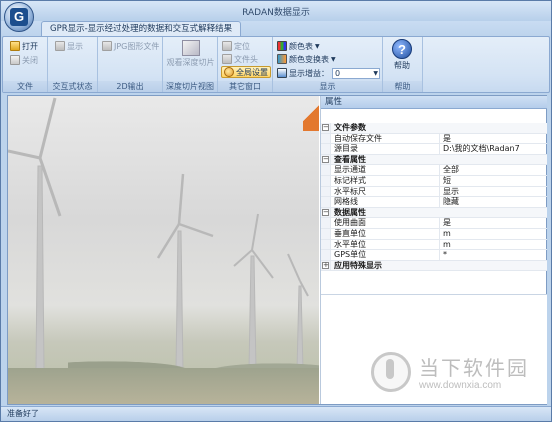  Describe the element at coordinates (434, 245) in the screenshot. I see `property-row: 水平单位 m` at that location.